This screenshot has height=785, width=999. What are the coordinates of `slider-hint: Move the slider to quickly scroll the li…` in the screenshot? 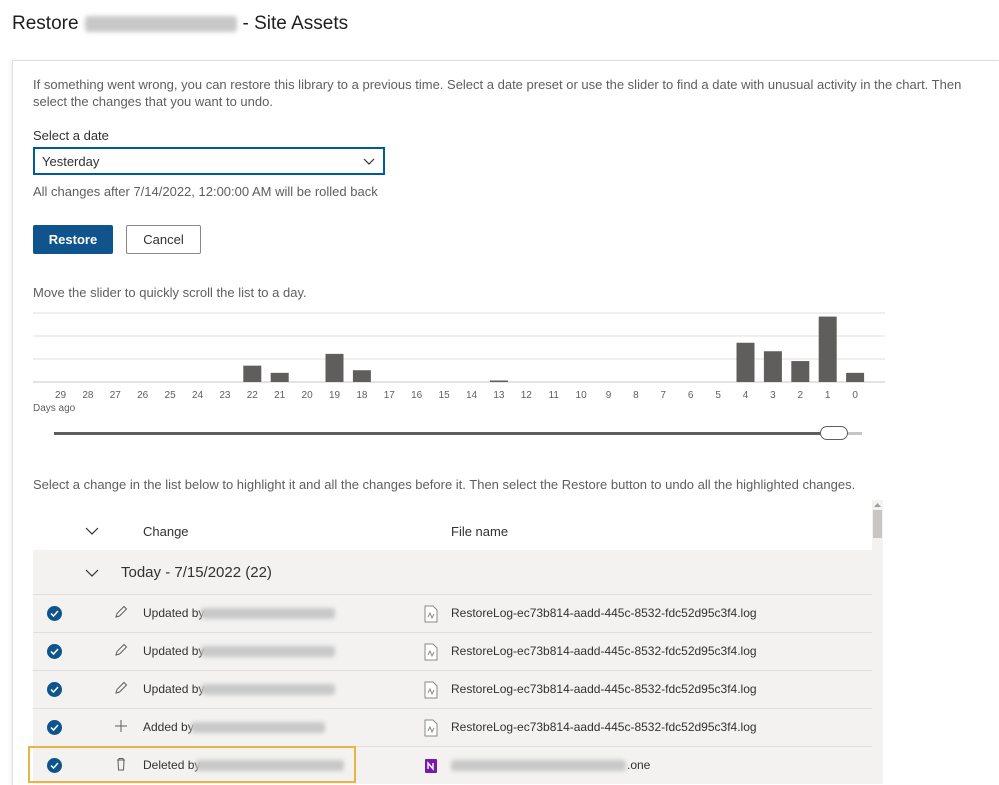 It's located at (170, 292).